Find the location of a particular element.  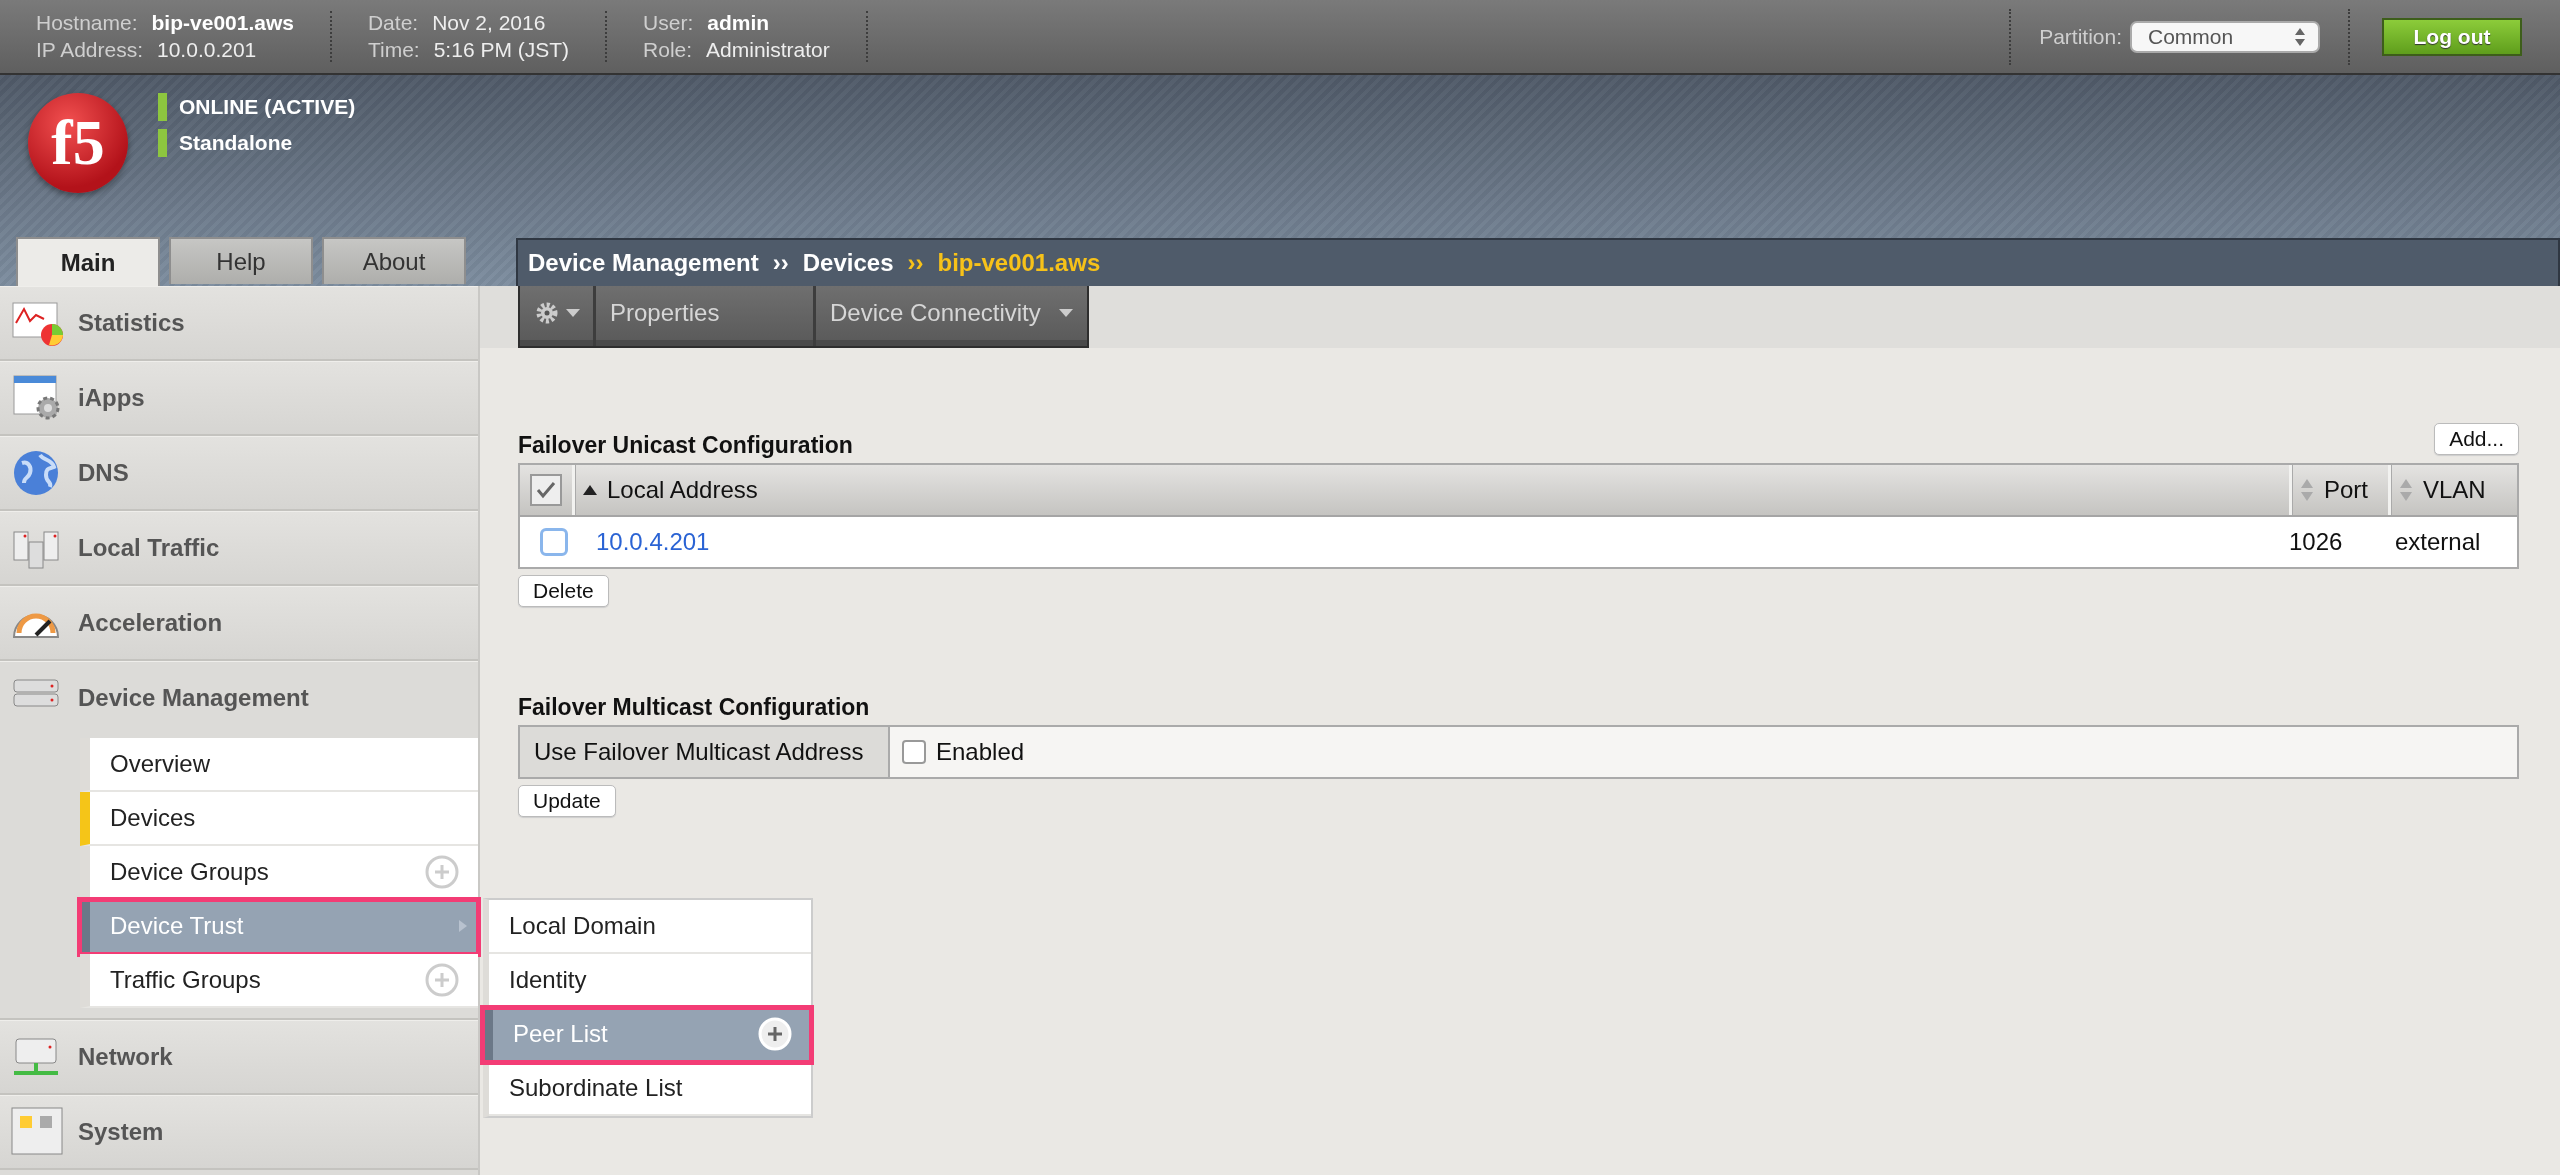

section-title: Failover Unicast Configuration is located at coordinates (685, 445).